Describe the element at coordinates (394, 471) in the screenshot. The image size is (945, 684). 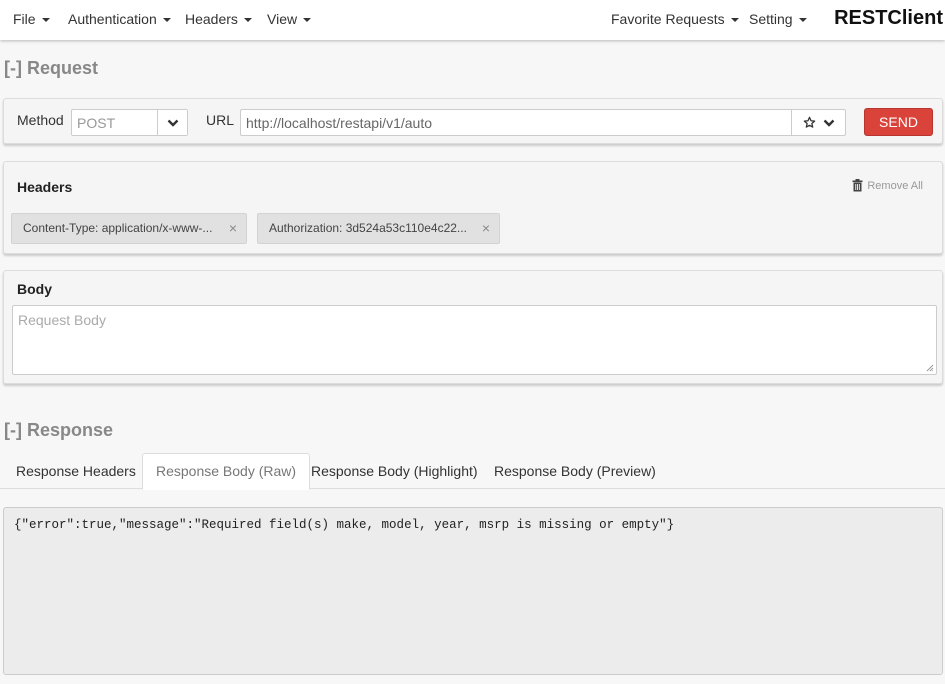
I see `tab-response-body-highlight: Response Body (Highlight)` at that location.